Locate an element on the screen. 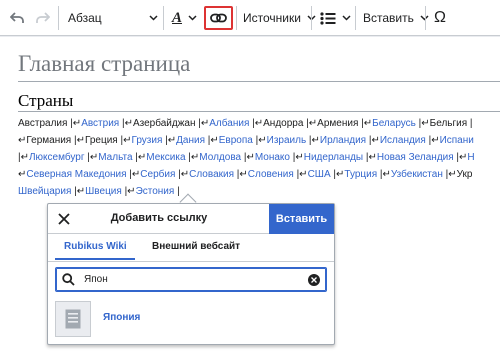 The width and height of the screenshot is (500, 357). redo-icon is located at coordinates (43, 17).